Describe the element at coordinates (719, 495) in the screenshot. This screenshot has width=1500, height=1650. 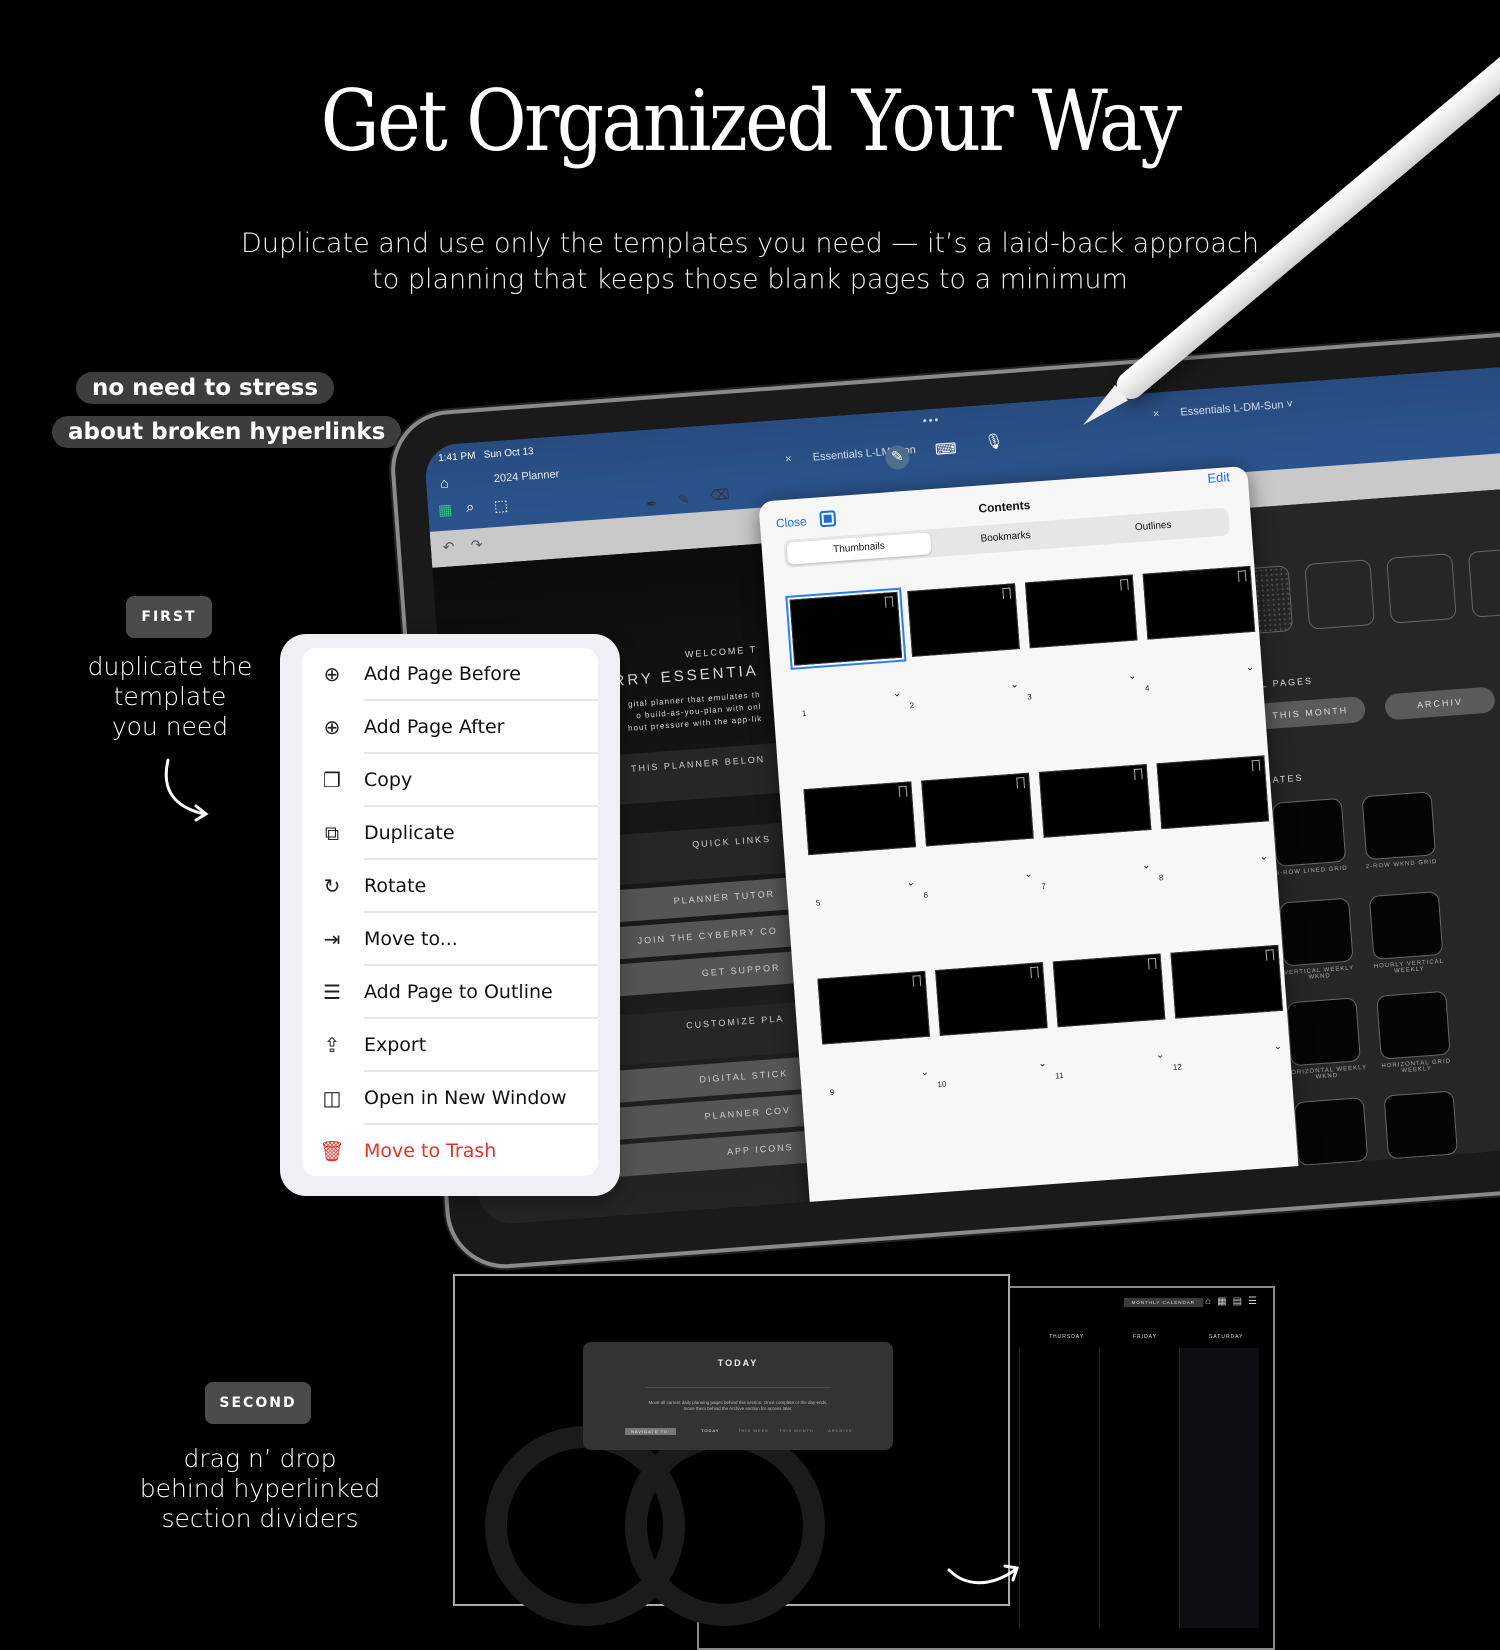
I see `eraser-icon: ⌫` at that location.